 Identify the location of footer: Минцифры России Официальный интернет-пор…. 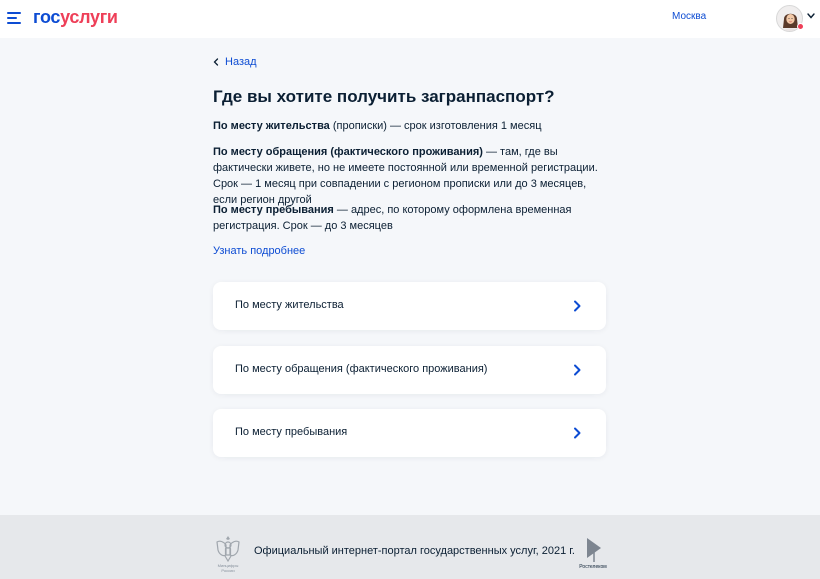
(410, 547).